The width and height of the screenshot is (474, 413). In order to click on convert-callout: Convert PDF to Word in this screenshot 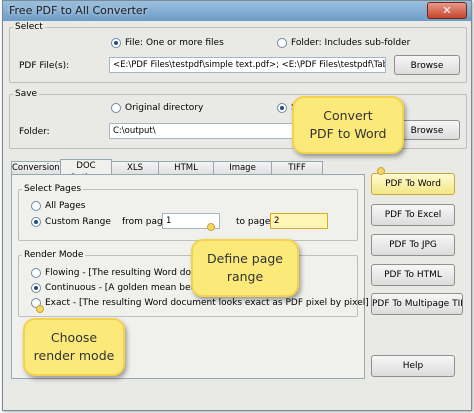, I will do `click(348, 125)`.